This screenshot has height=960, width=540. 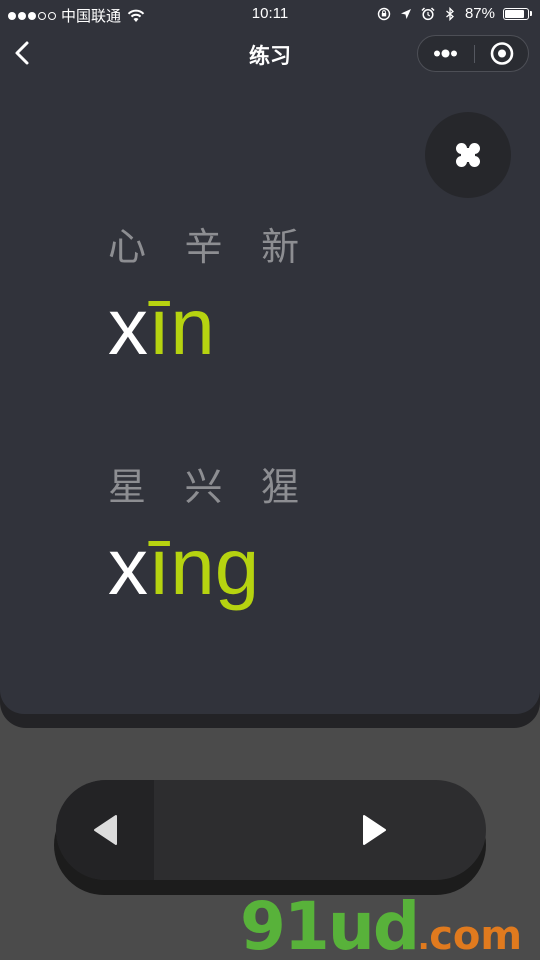 What do you see at coordinates (374, 830) in the screenshot?
I see `triangle-right-icon` at bounding box center [374, 830].